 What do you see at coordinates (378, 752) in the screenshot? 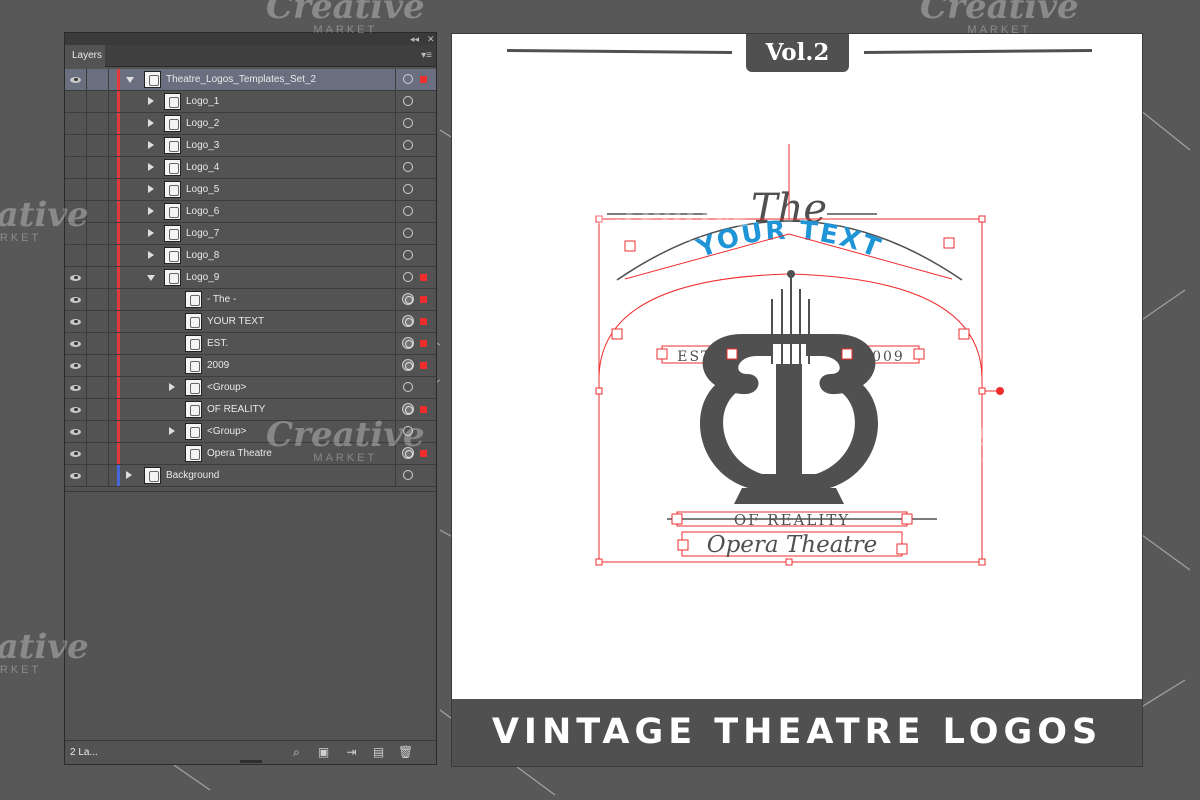
I see `create-new-layer-icon: ▤` at bounding box center [378, 752].